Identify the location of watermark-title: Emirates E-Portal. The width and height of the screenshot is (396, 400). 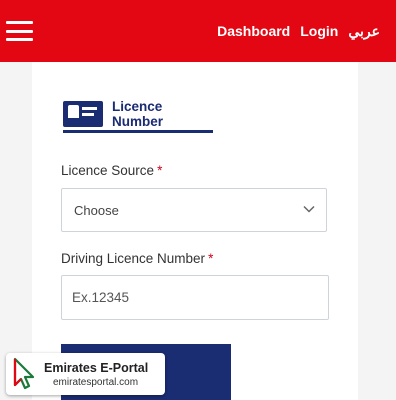
(96, 368).